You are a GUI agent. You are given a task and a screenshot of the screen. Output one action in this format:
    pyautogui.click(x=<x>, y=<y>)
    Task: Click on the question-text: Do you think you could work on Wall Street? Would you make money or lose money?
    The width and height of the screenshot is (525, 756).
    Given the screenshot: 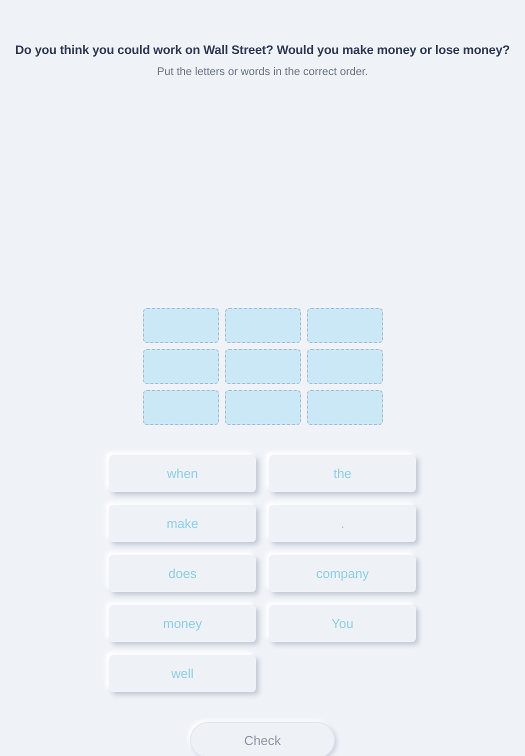 What is the action you would take?
    pyautogui.click(x=262, y=50)
    